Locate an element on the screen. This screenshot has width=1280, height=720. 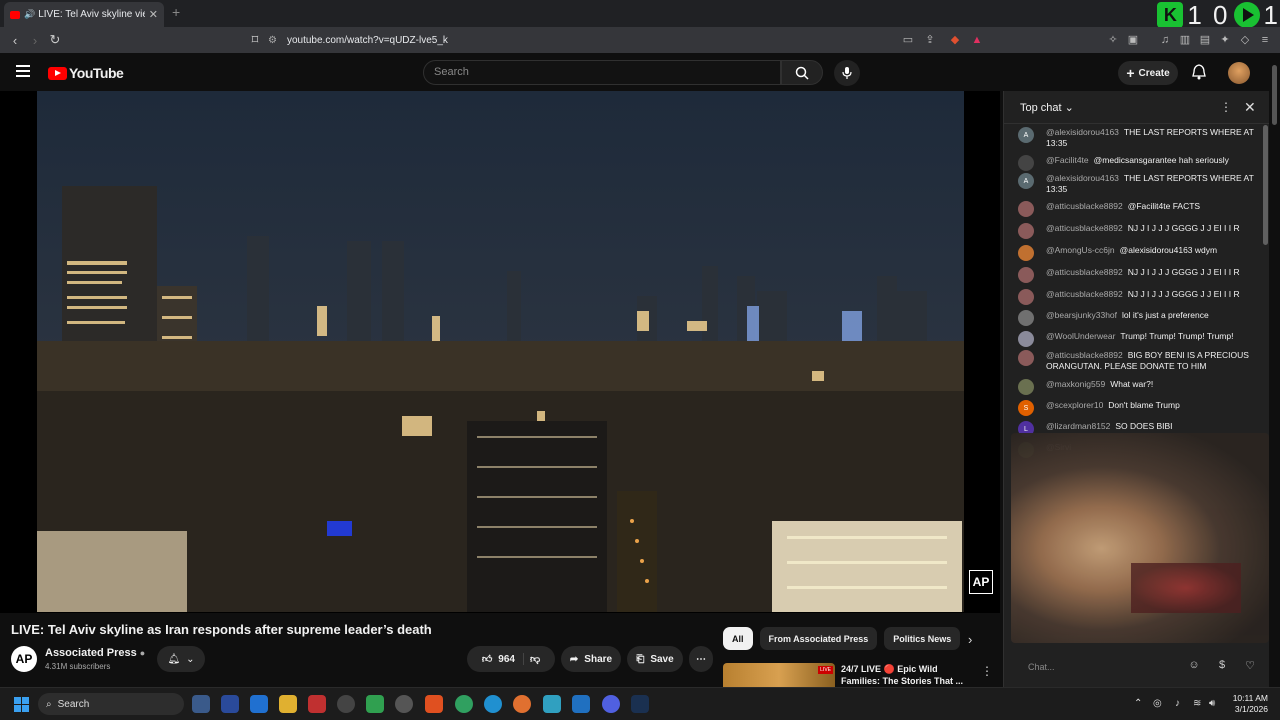
task-view-icon is located at coordinates (201, 704).